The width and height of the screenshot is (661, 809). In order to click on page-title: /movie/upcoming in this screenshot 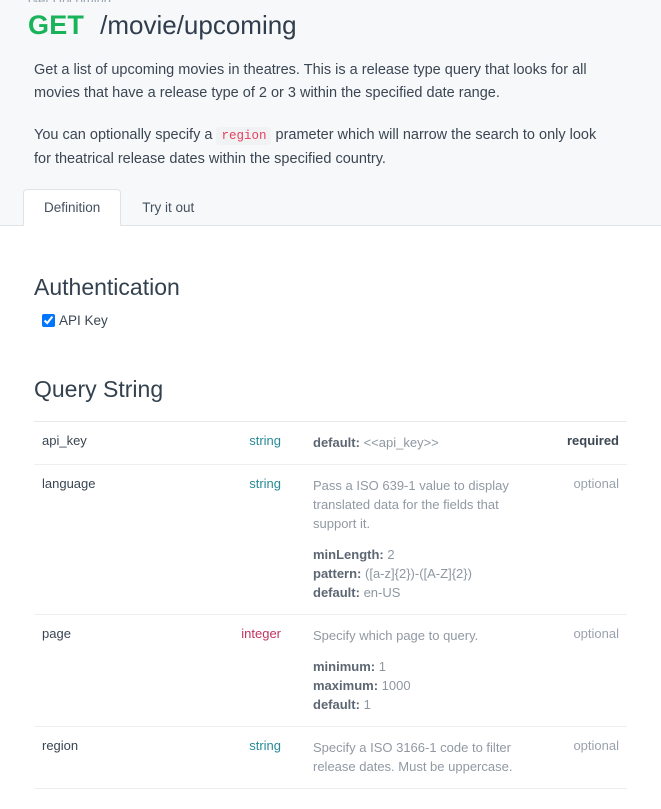, I will do `click(198, 25)`.